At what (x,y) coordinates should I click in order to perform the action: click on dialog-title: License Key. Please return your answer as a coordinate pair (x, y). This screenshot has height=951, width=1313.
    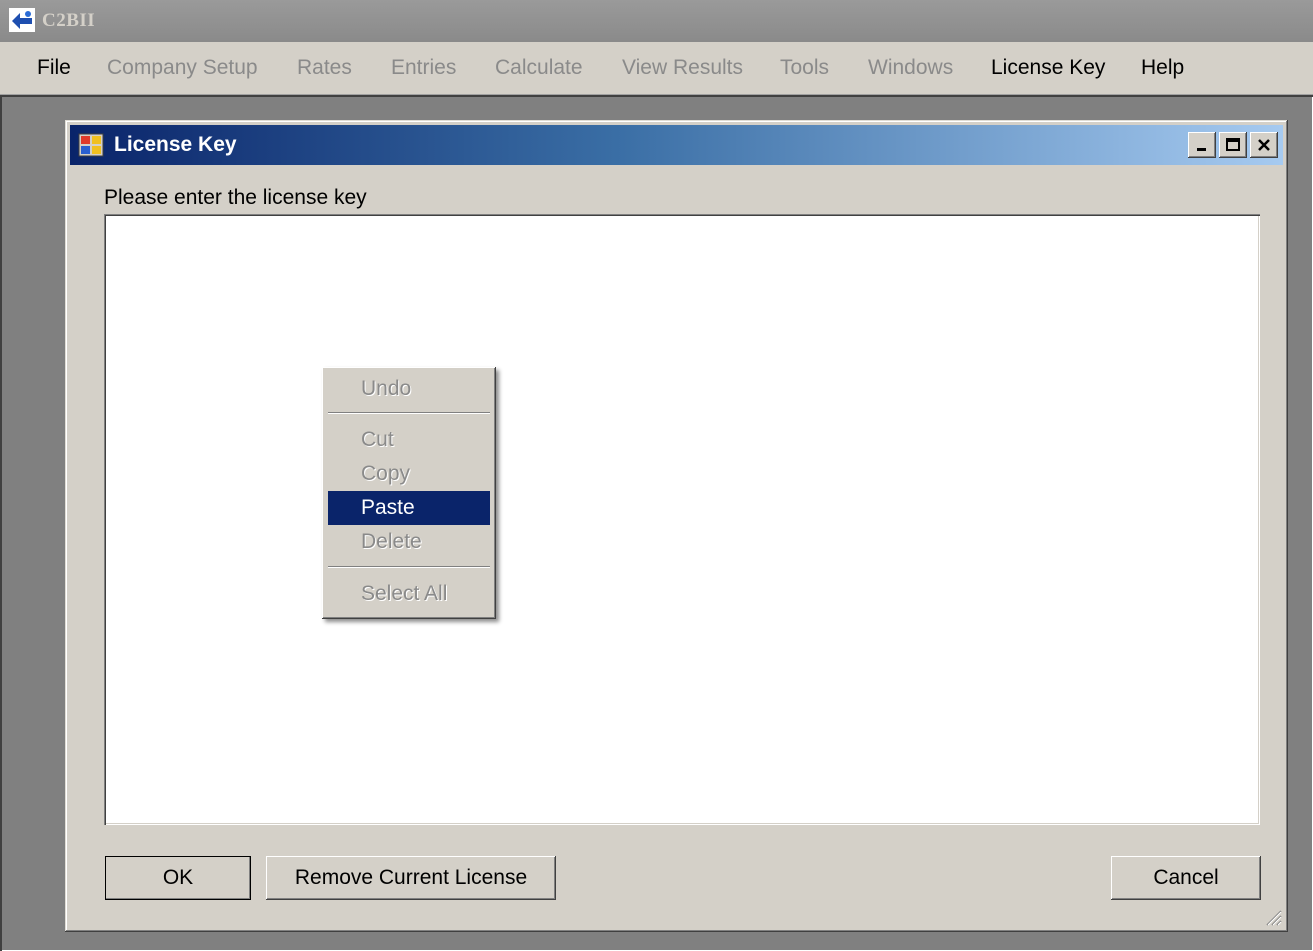
    Looking at the image, I should click on (175, 144).